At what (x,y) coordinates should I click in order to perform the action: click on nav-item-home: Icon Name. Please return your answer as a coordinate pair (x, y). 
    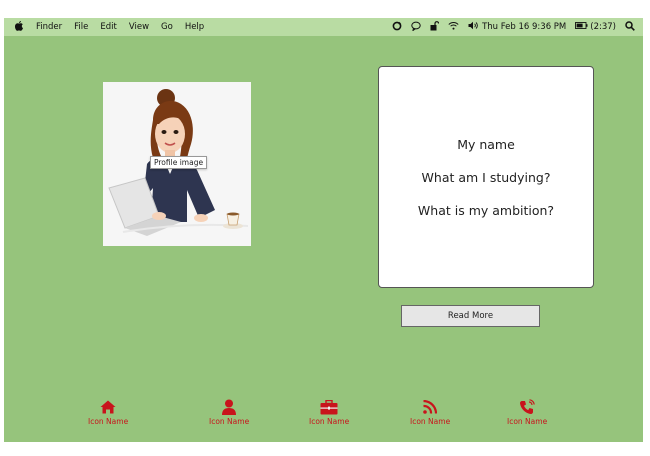
    Looking at the image, I should click on (108, 412).